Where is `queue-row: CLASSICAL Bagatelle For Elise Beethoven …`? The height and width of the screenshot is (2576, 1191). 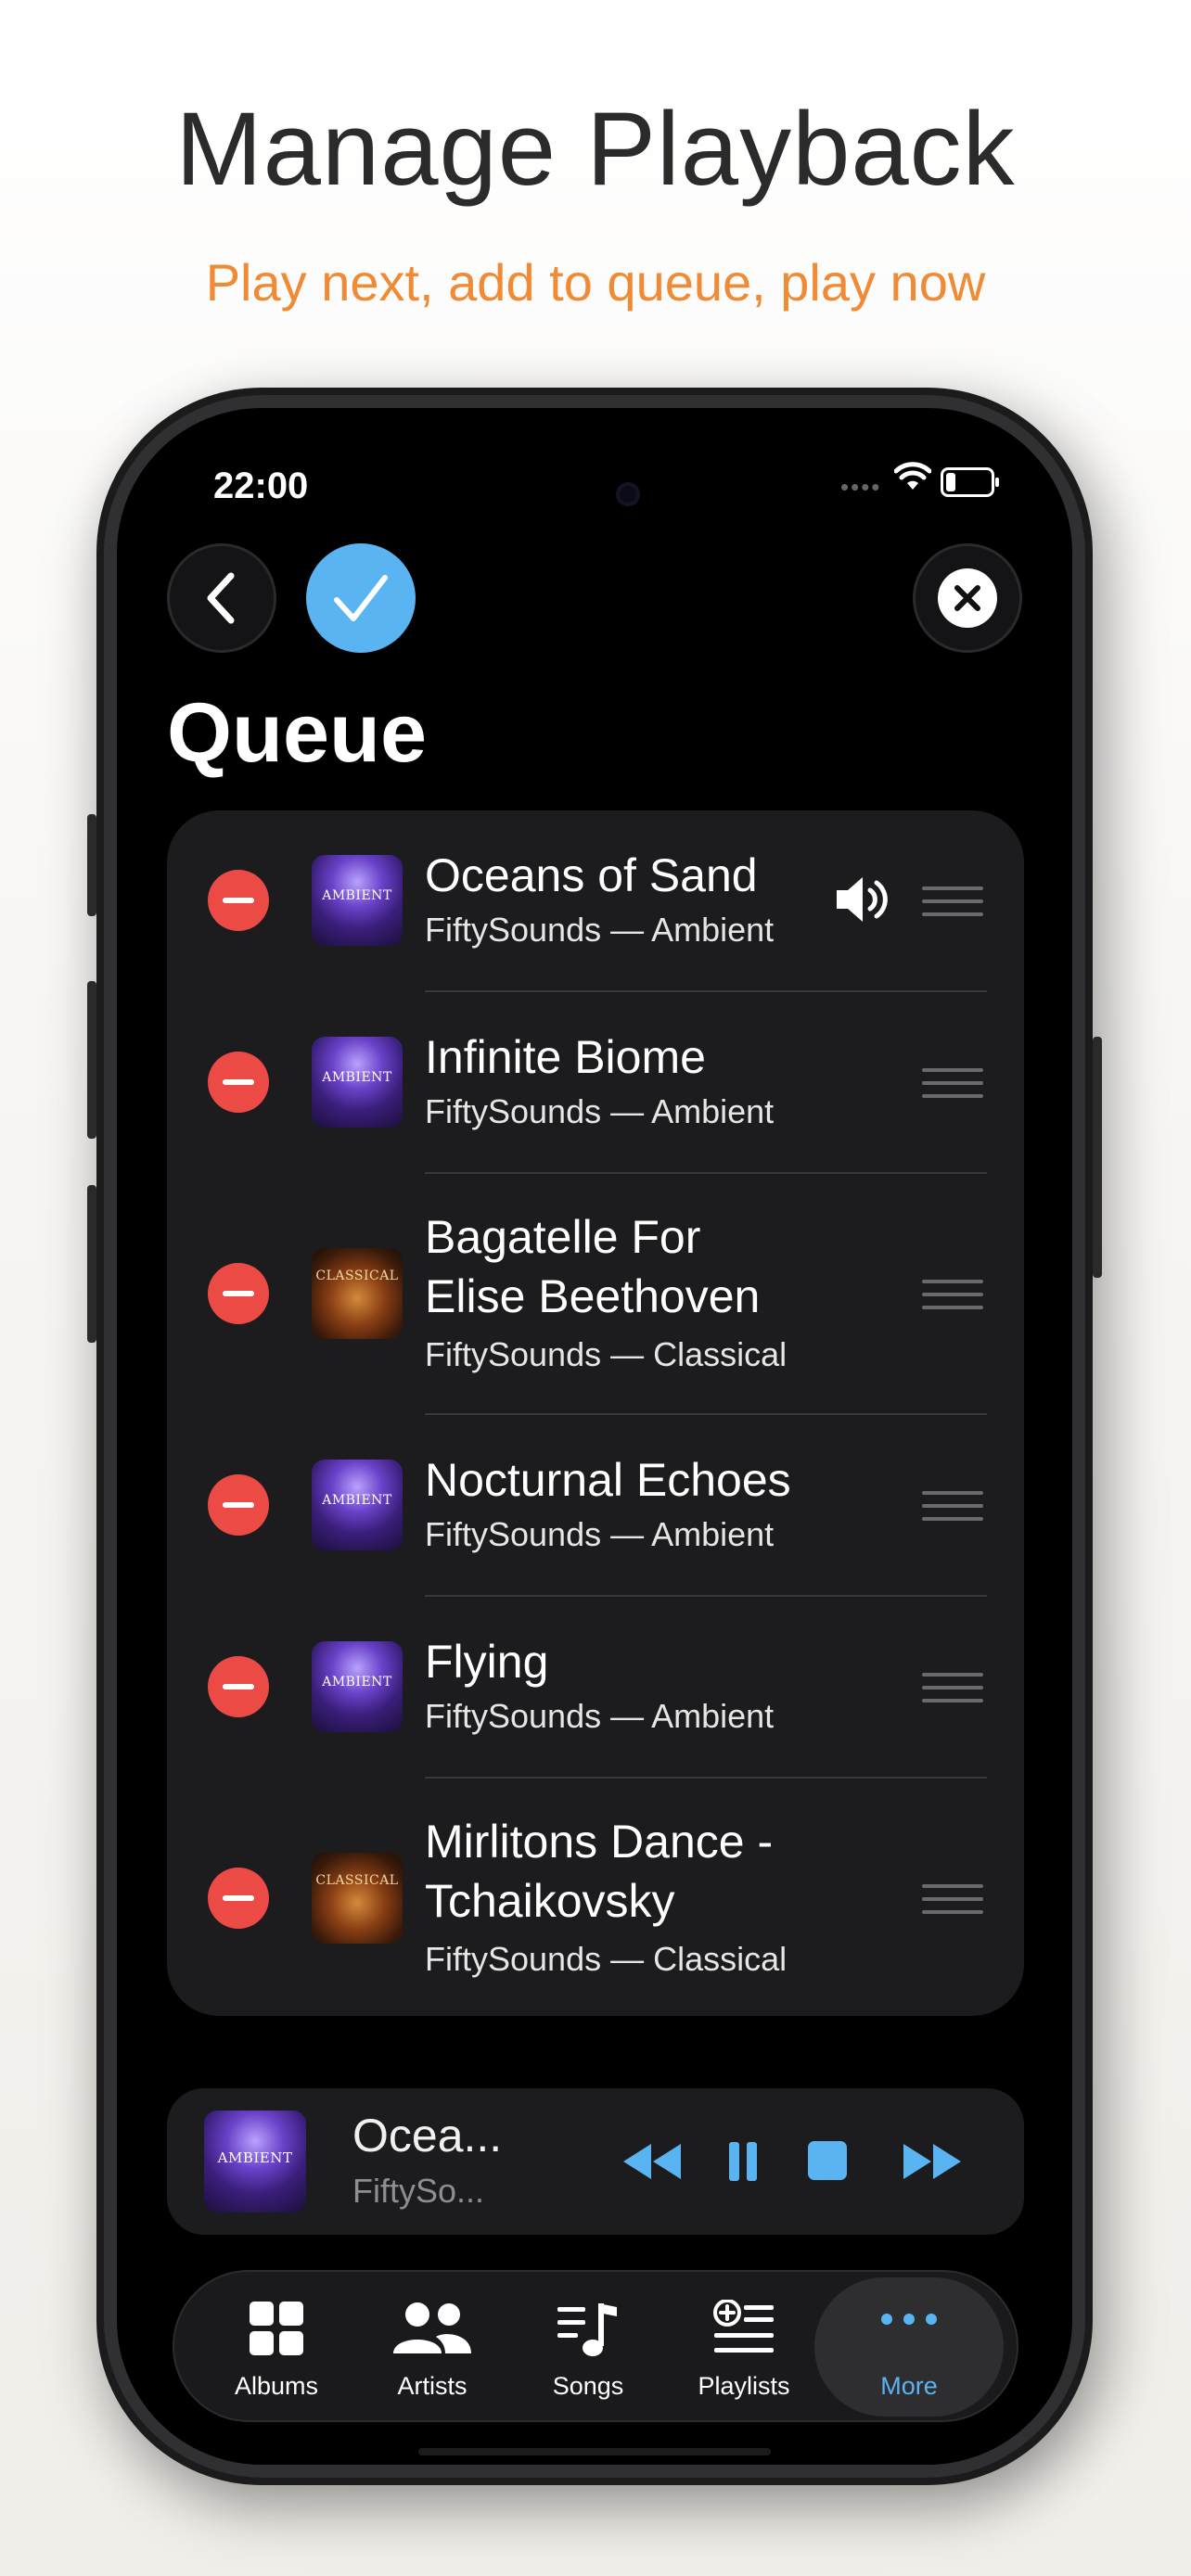
queue-row: CLASSICAL Bagatelle For Elise Beethoven … is located at coordinates (595, 1294).